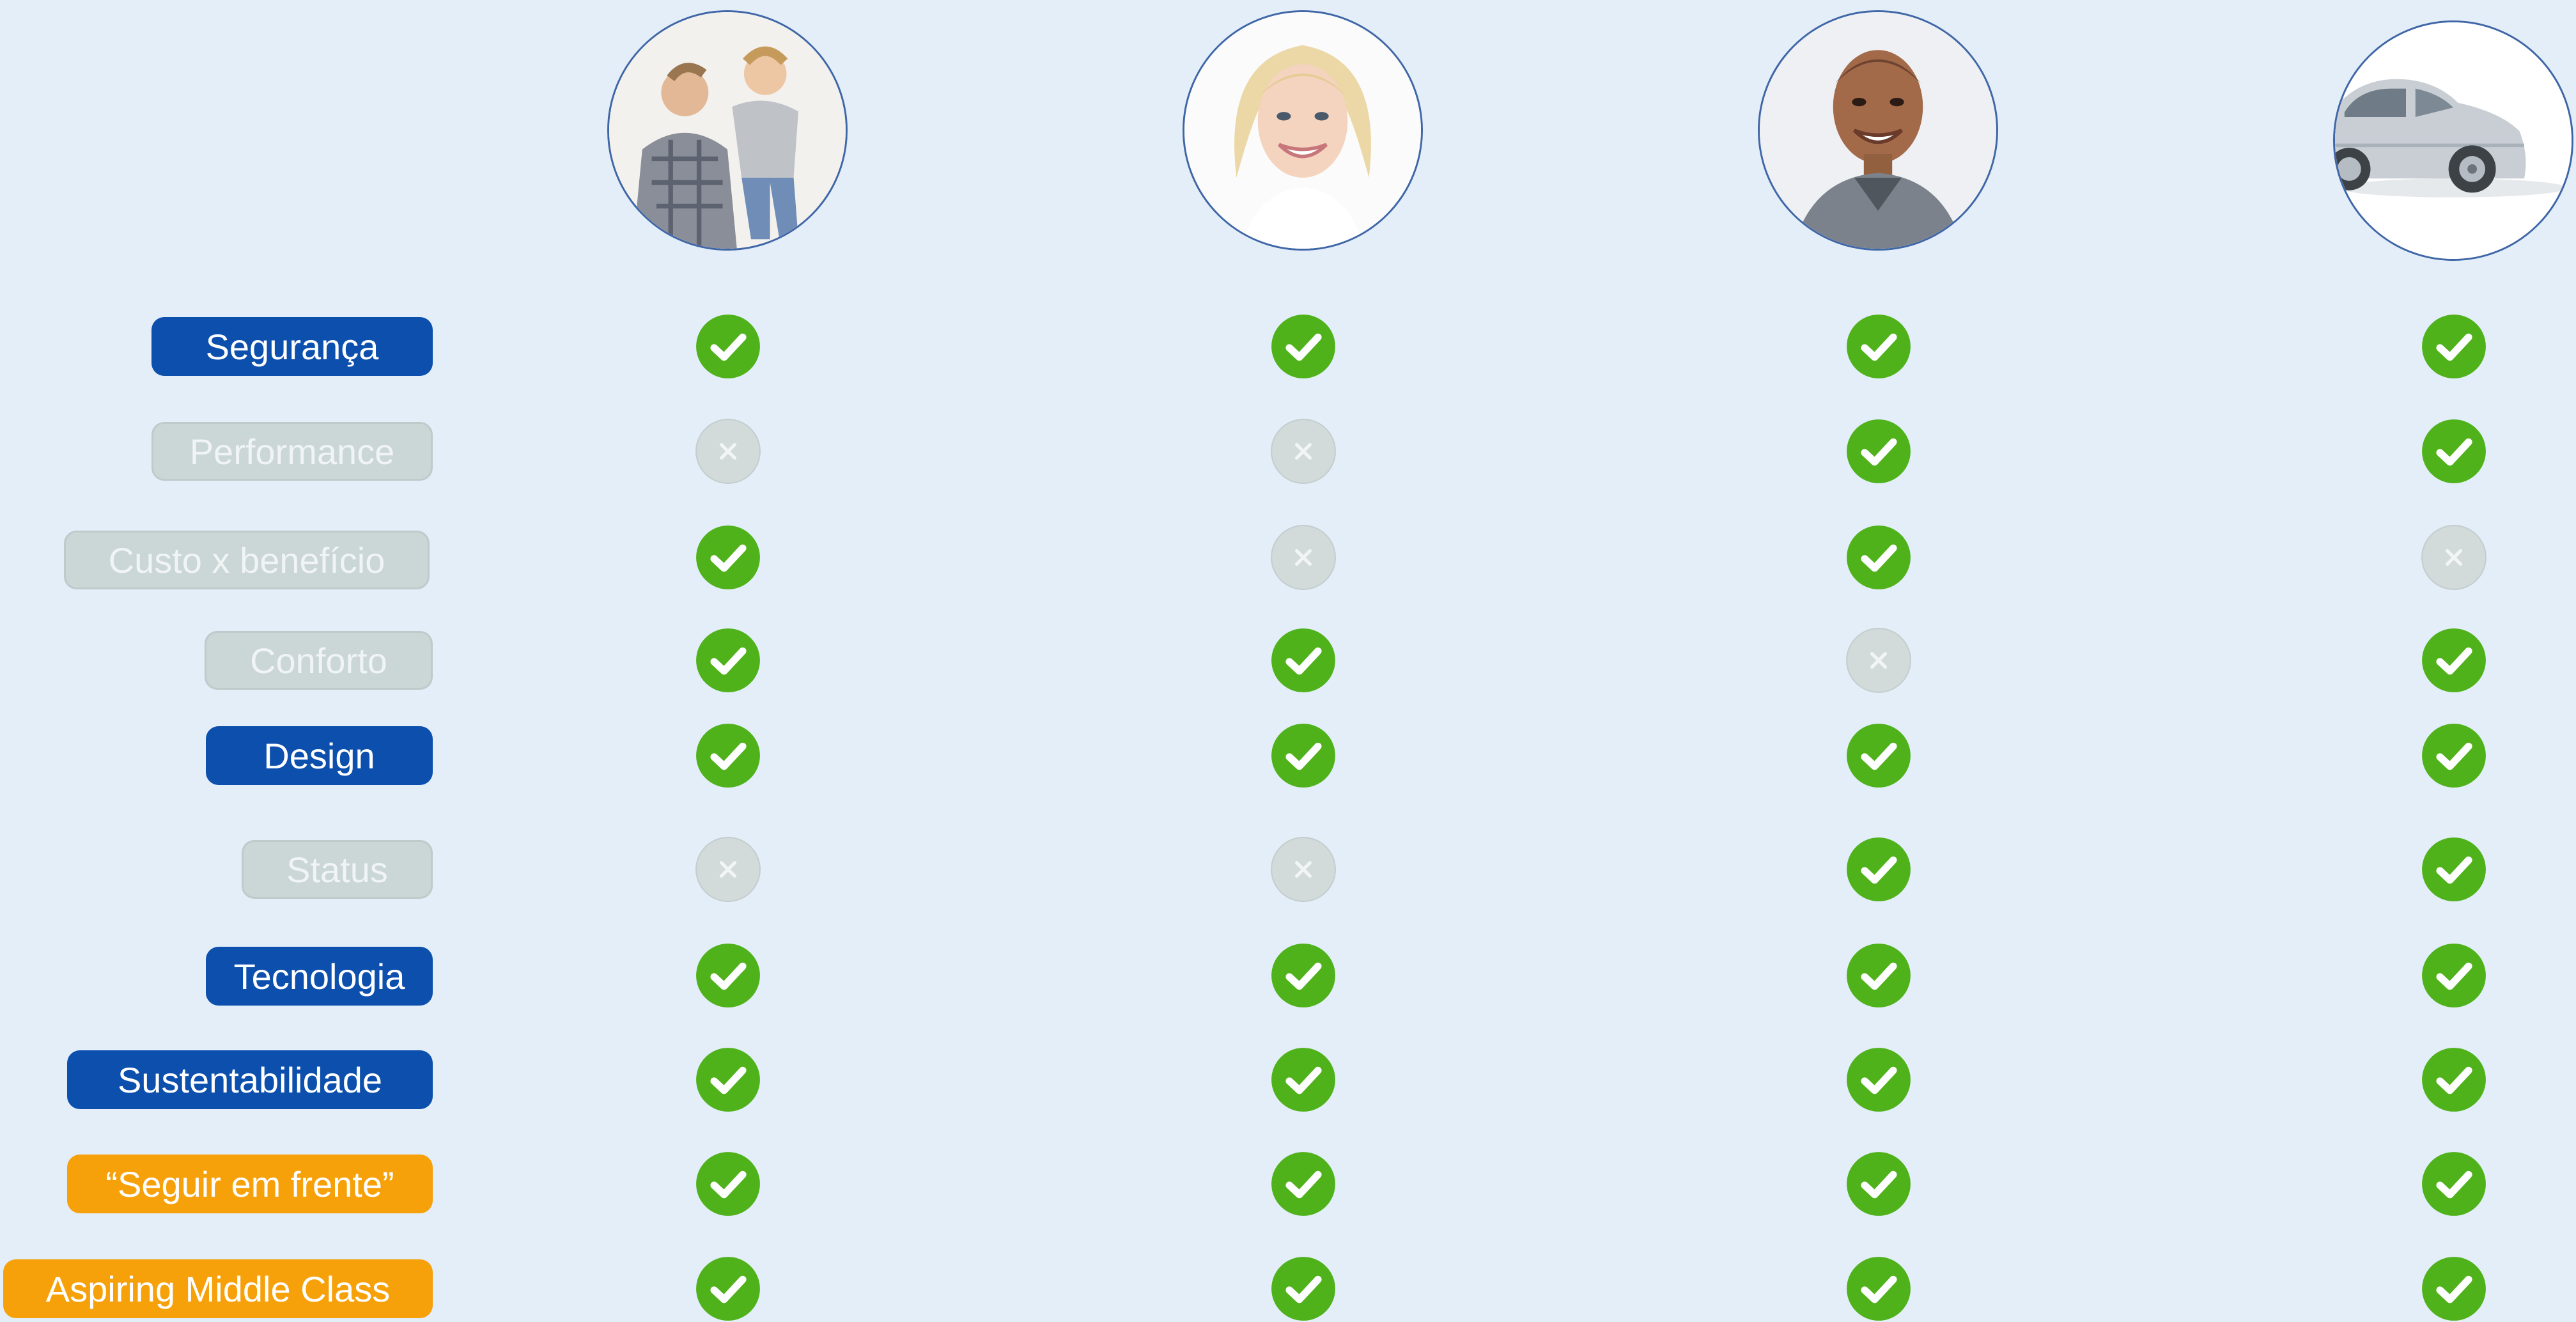 The height and width of the screenshot is (1322, 2576). I want to click on product-avatar-car, so click(2453, 140).